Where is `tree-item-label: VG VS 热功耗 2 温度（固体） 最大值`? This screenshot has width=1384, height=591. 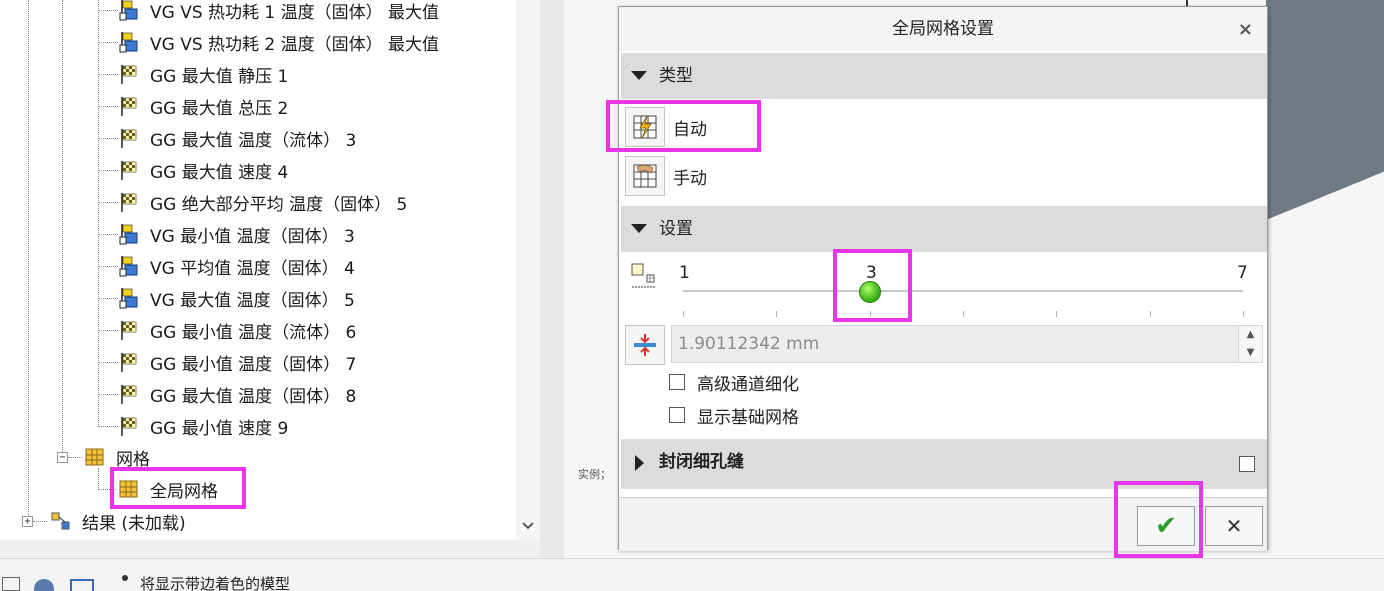 tree-item-label: VG VS 热功耗 2 温度（固体） 最大值 is located at coordinates (295, 44).